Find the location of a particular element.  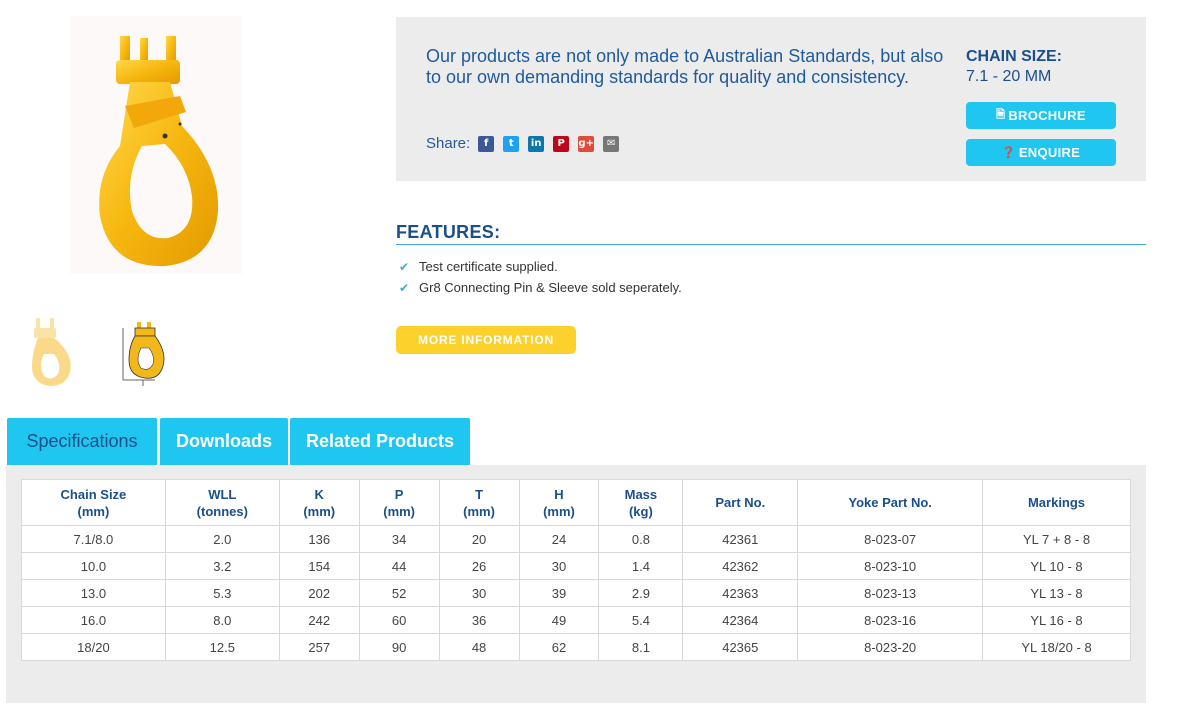

table-cell: 34 is located at coordinates (399, 539).